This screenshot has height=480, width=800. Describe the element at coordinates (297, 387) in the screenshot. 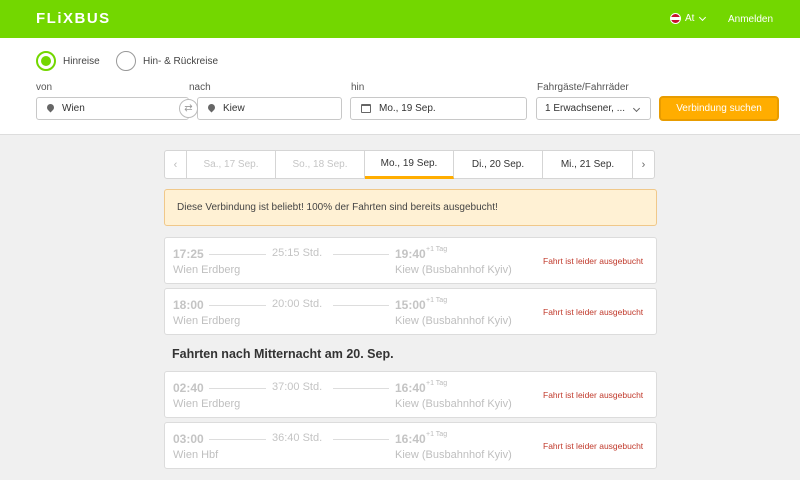

I see `ride-duration: 37:00 Std.` at that location.